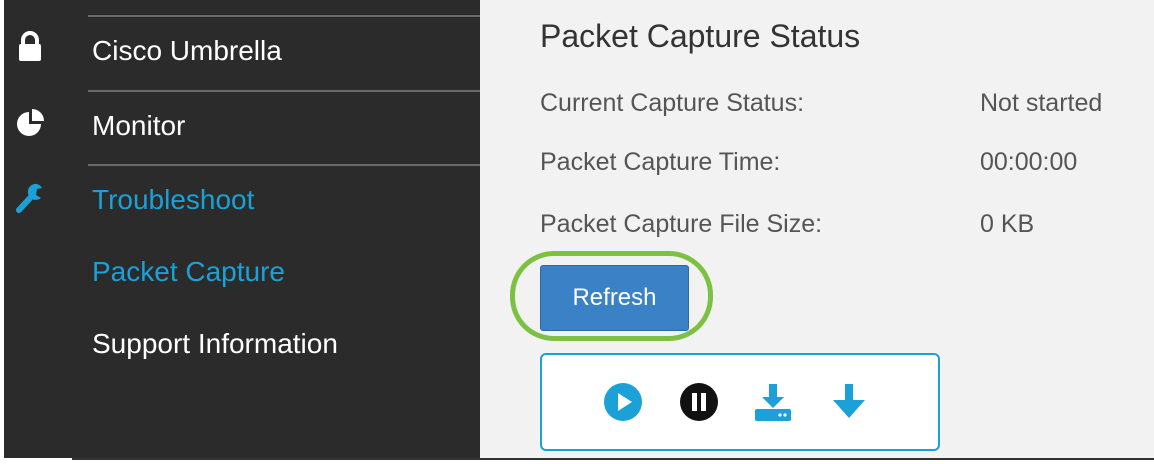  What do you see at coordinates (614, 298) in the screenshot?
I see `refresh-button: Refresh` at bounding box center [614, 298].